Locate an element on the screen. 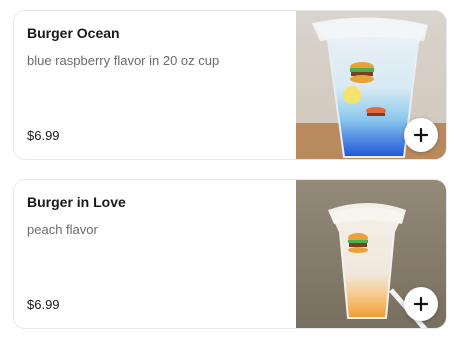  item-description: blue raspberry flavor in 20 oz cup is located at coordinates (123, 60).